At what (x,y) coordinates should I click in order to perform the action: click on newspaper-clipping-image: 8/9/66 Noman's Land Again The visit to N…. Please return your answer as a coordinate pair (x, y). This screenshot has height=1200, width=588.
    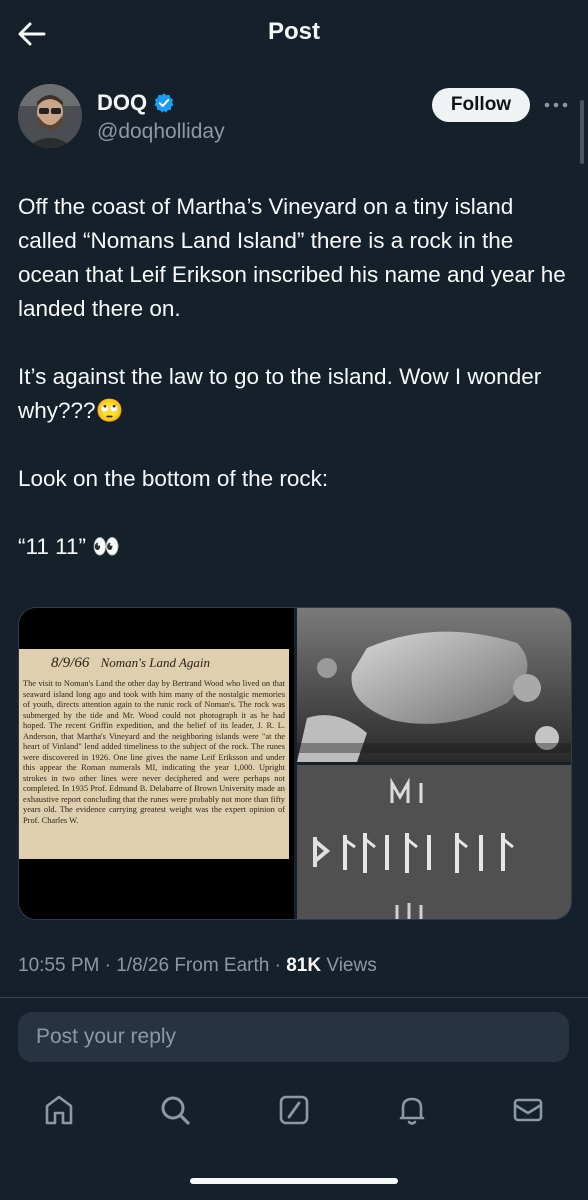
    Looking at the image, I should click on (156, 763).